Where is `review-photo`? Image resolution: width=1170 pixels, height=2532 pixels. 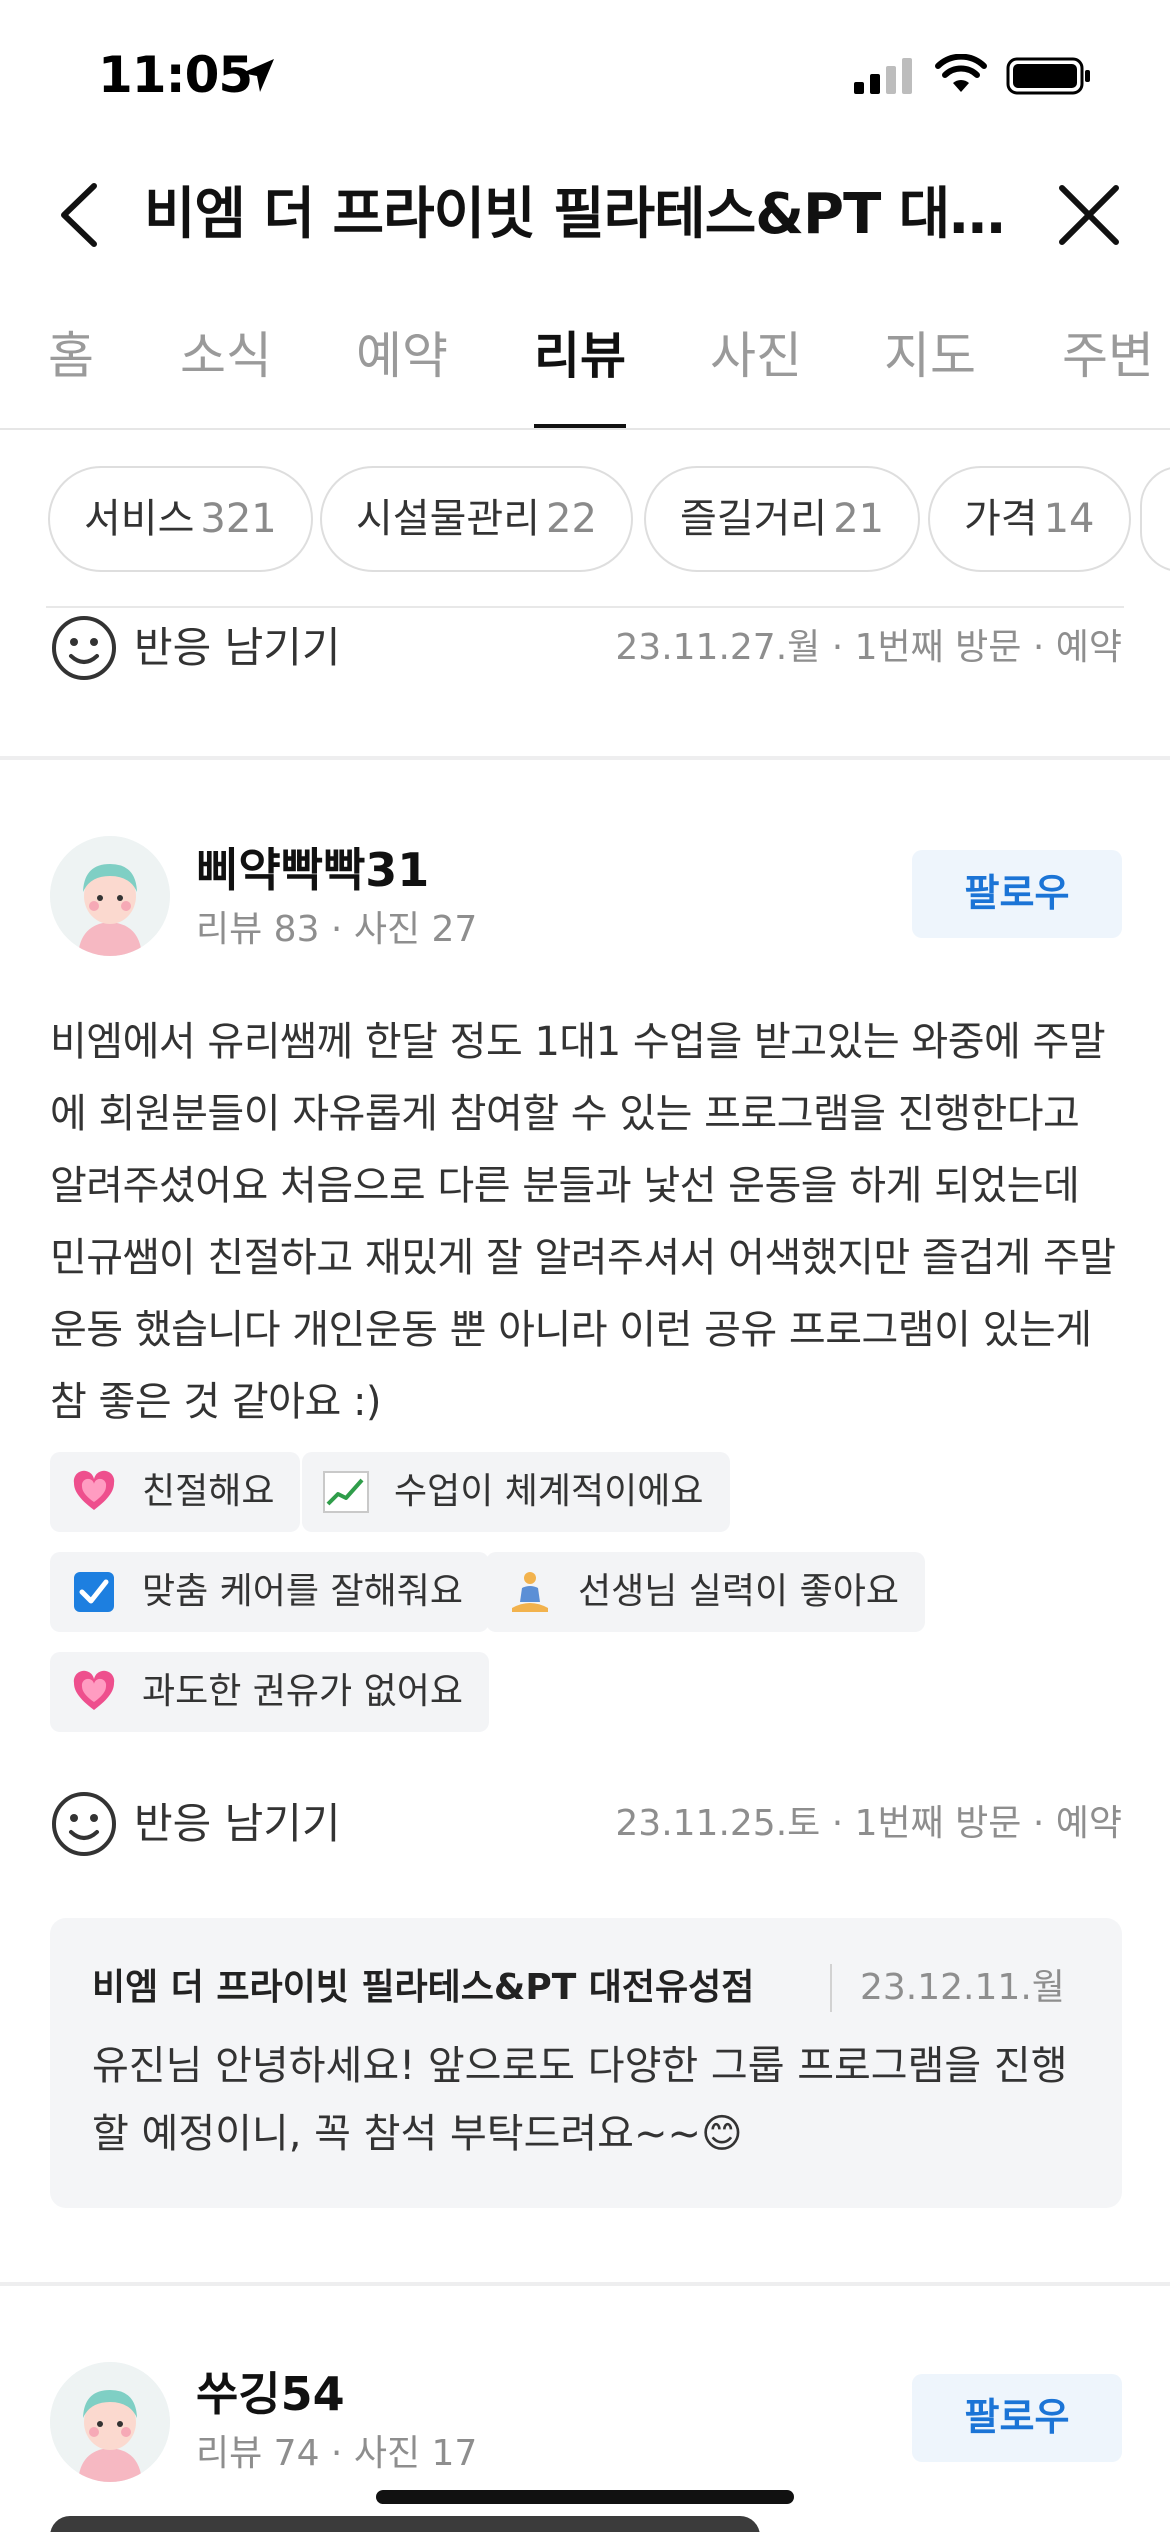
review-photo is located at coordinates (405, 2524).